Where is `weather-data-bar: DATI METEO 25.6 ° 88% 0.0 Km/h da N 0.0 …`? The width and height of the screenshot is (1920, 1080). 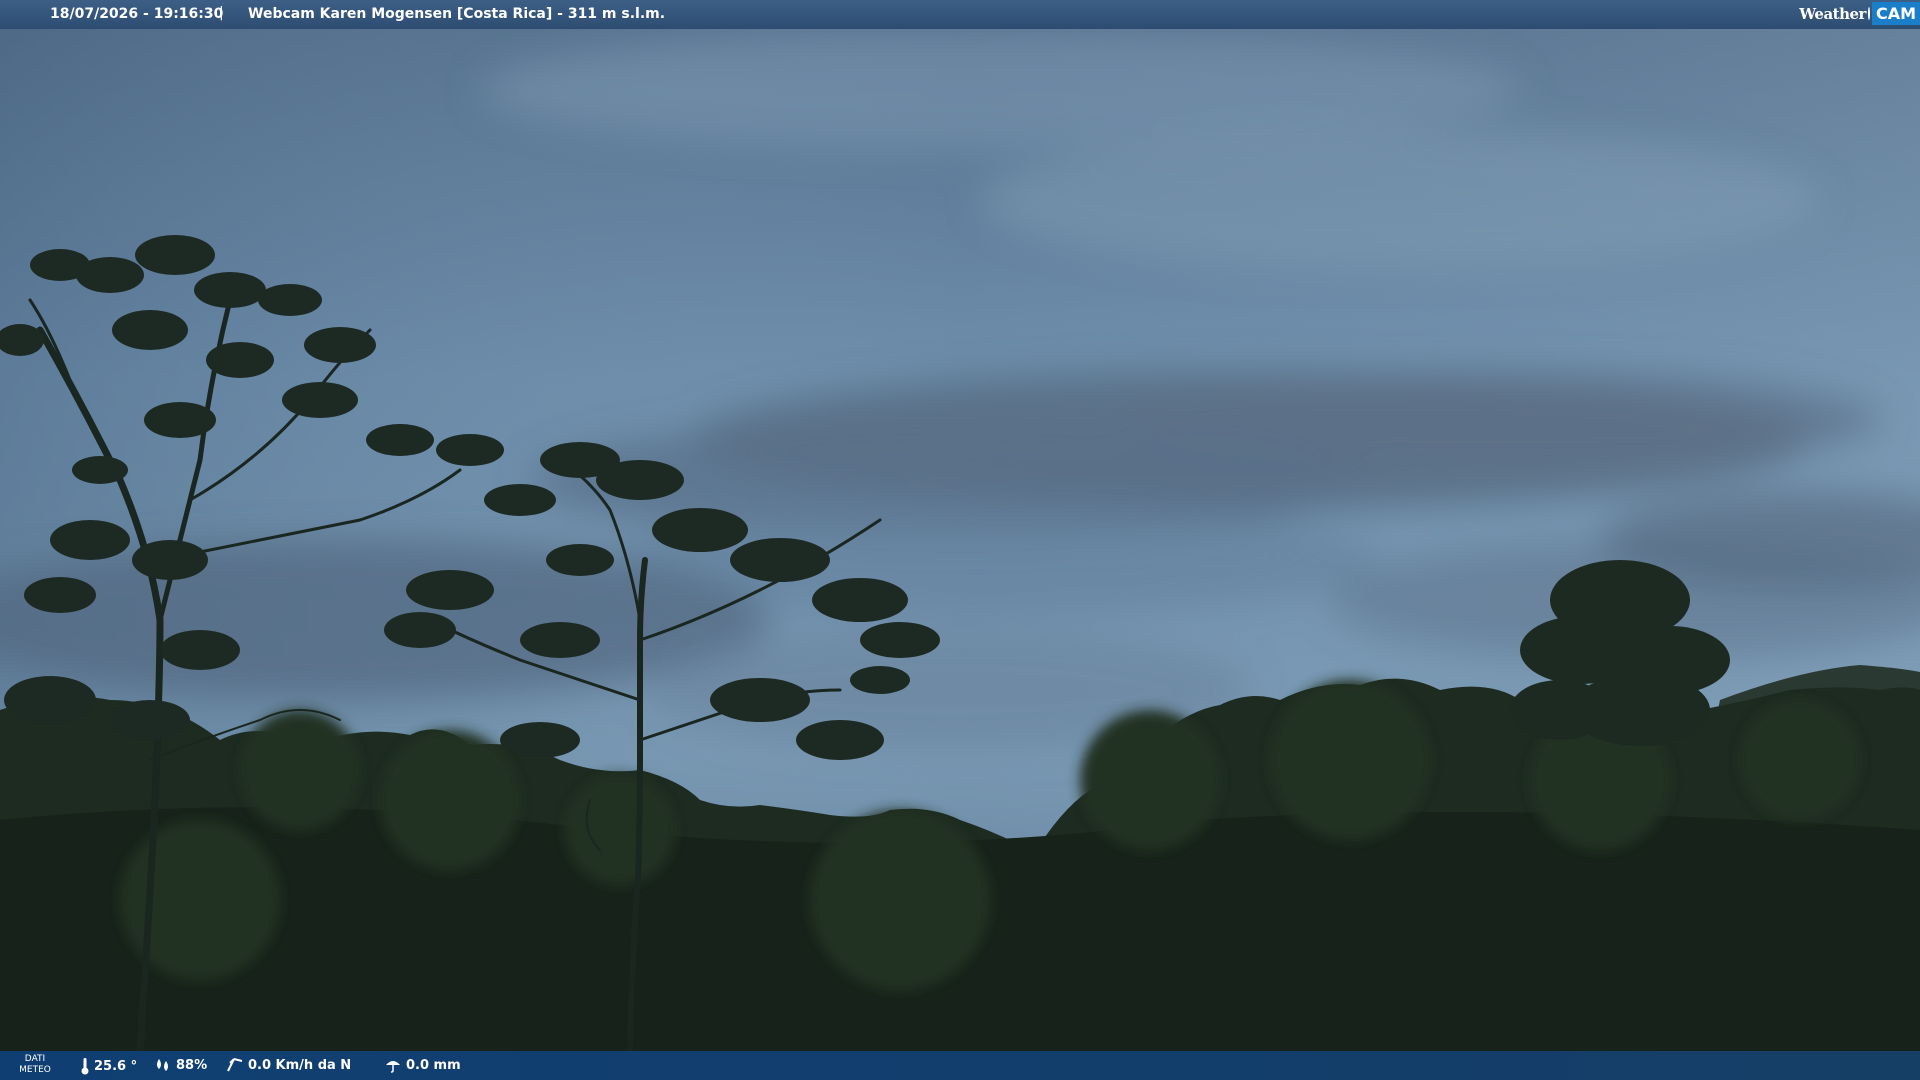
weather-data-bar: DATI METEO 25.6 ° 88% 0.0 Km/h da N 0.0 … is located at coordinates (960, 1065).